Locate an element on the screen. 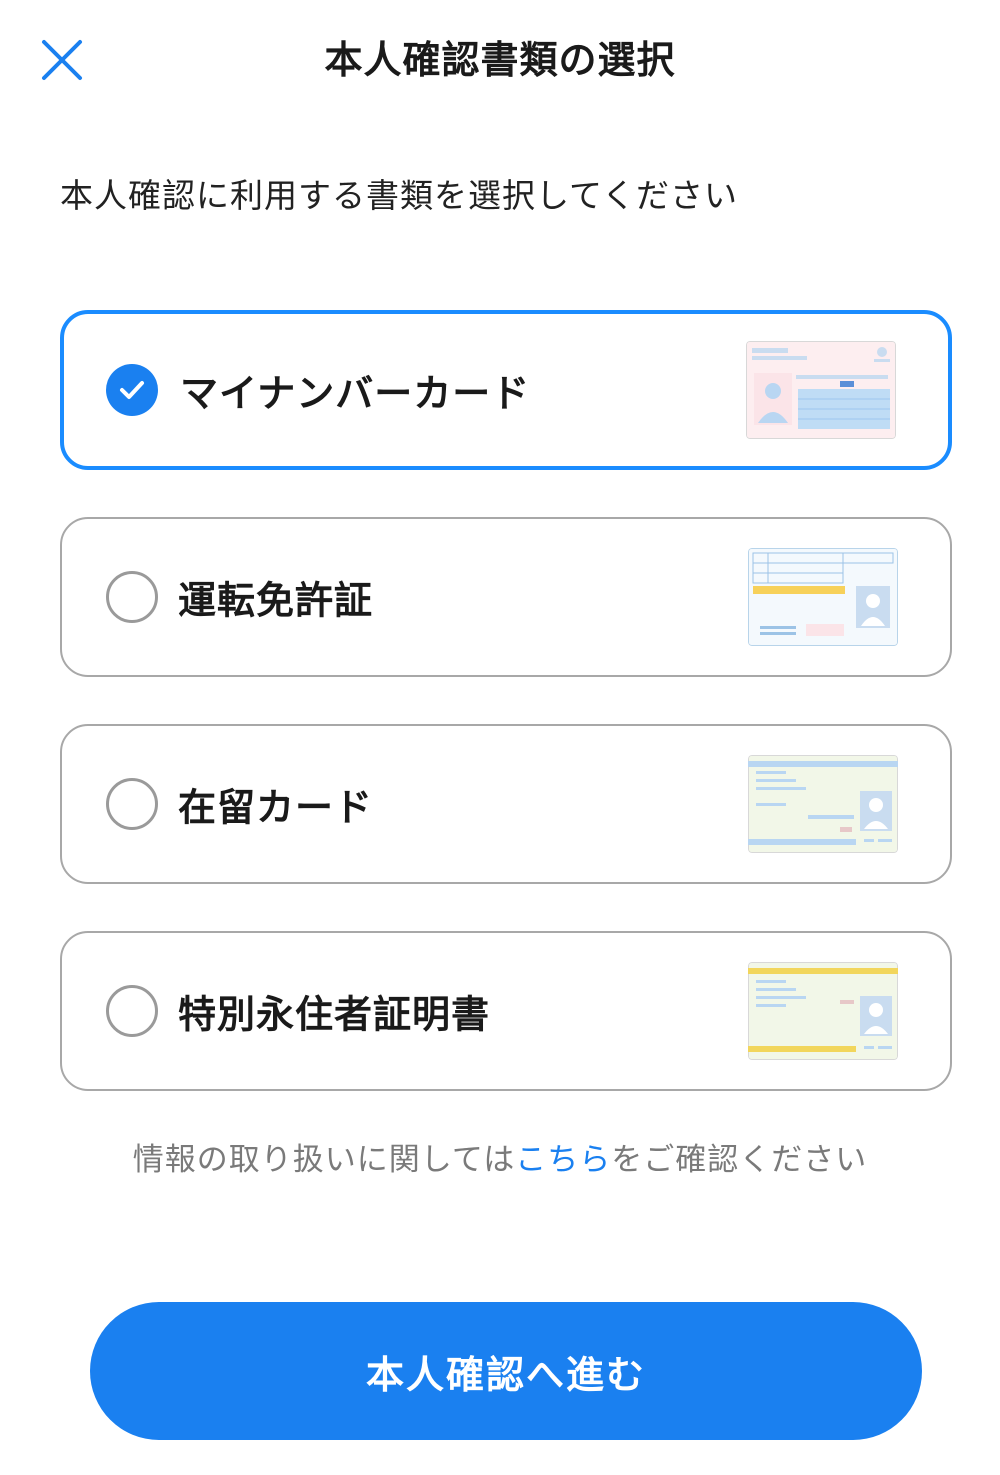 This screenshot has width=1000, height=1475. info-link: こちら is located at coordinates (563, 1160).